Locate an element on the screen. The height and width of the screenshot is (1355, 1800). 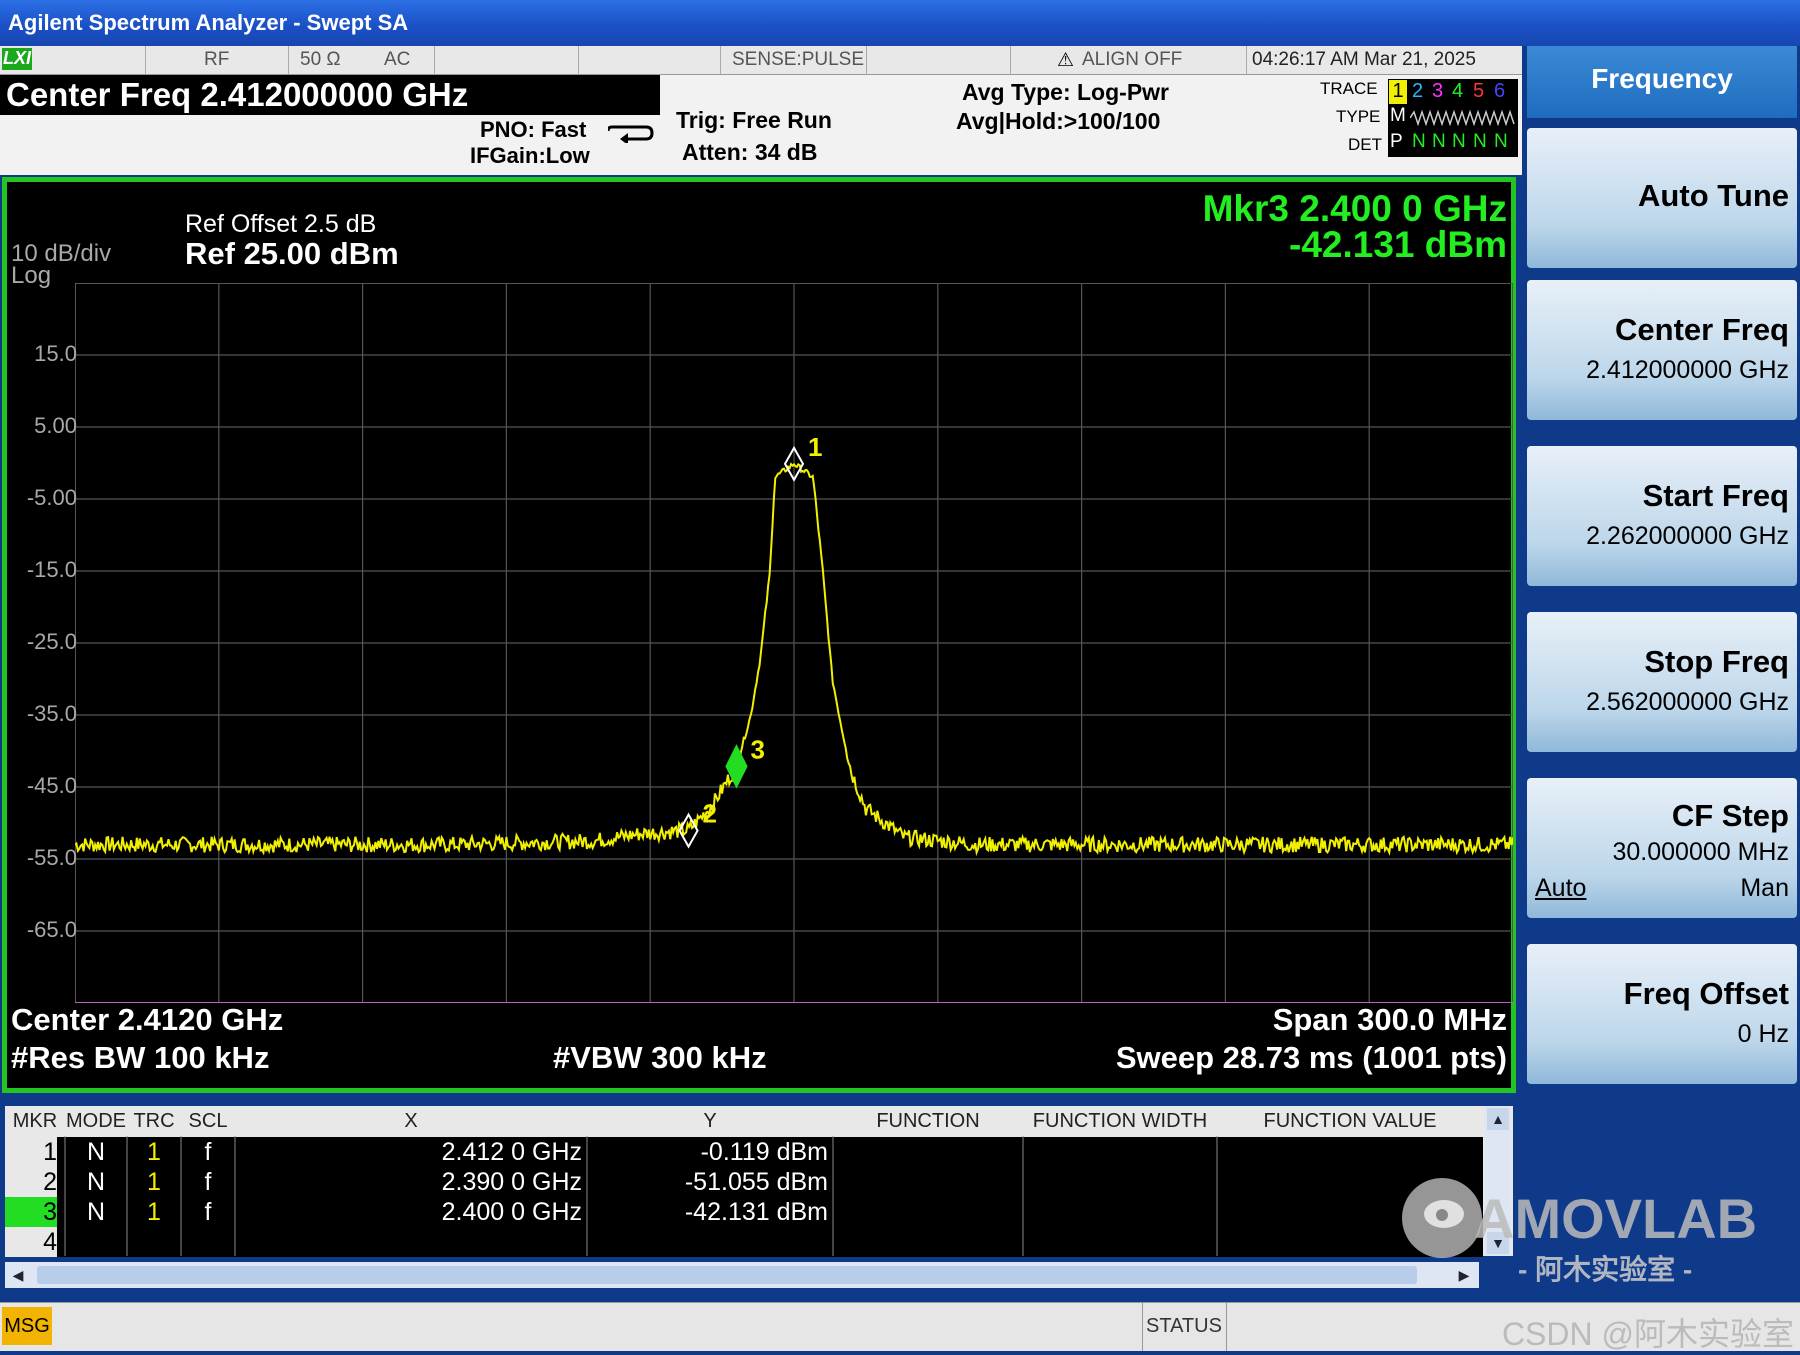
rf-input-label: RF is located at coordinates (217, 59).